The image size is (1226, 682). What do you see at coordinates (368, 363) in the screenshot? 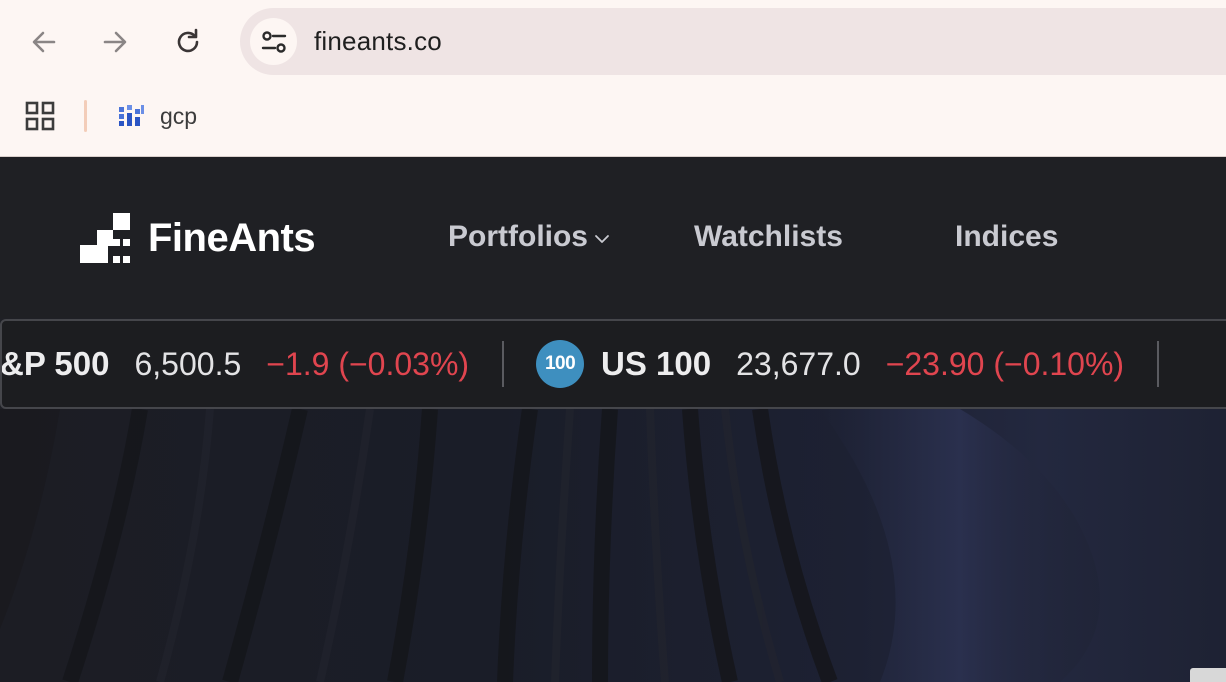
I see `ticker-change: −1.9 (−0.03%)` at bounding box center [368, 363].